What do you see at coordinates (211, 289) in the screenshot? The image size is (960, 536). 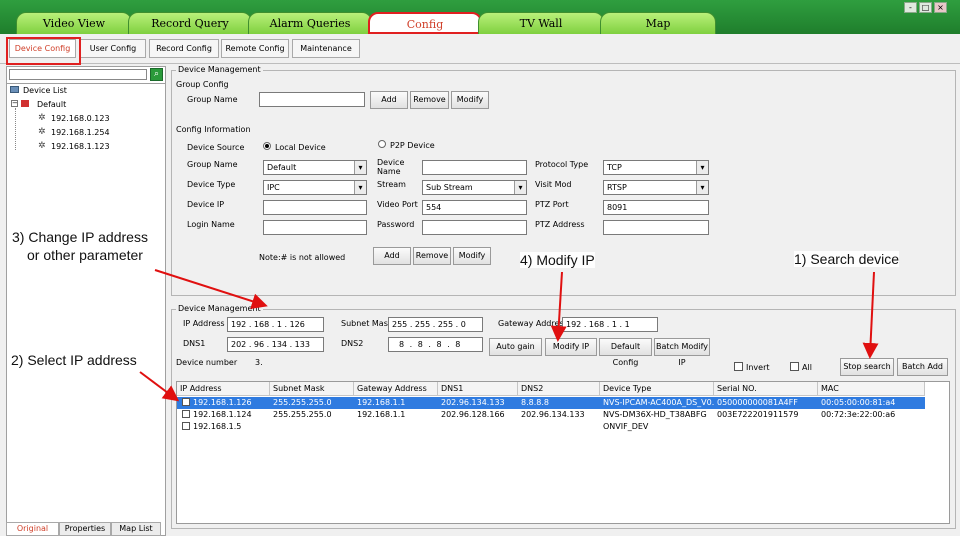 I see `arrow-step3` at bounding box center [211, 289].